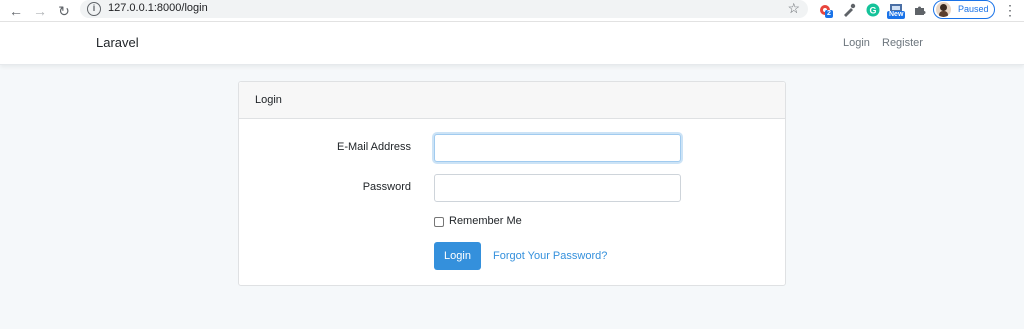 This screenshot has width=1024, height=329. I want to click on reload-icon: ↻, so click(64, 11).